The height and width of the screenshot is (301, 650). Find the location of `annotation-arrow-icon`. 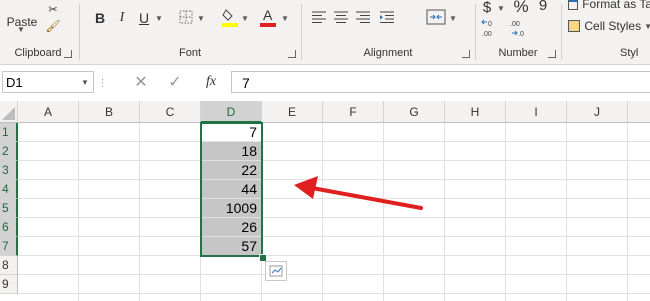

annotation-arrow-icon is located at coordinates (358, 193).